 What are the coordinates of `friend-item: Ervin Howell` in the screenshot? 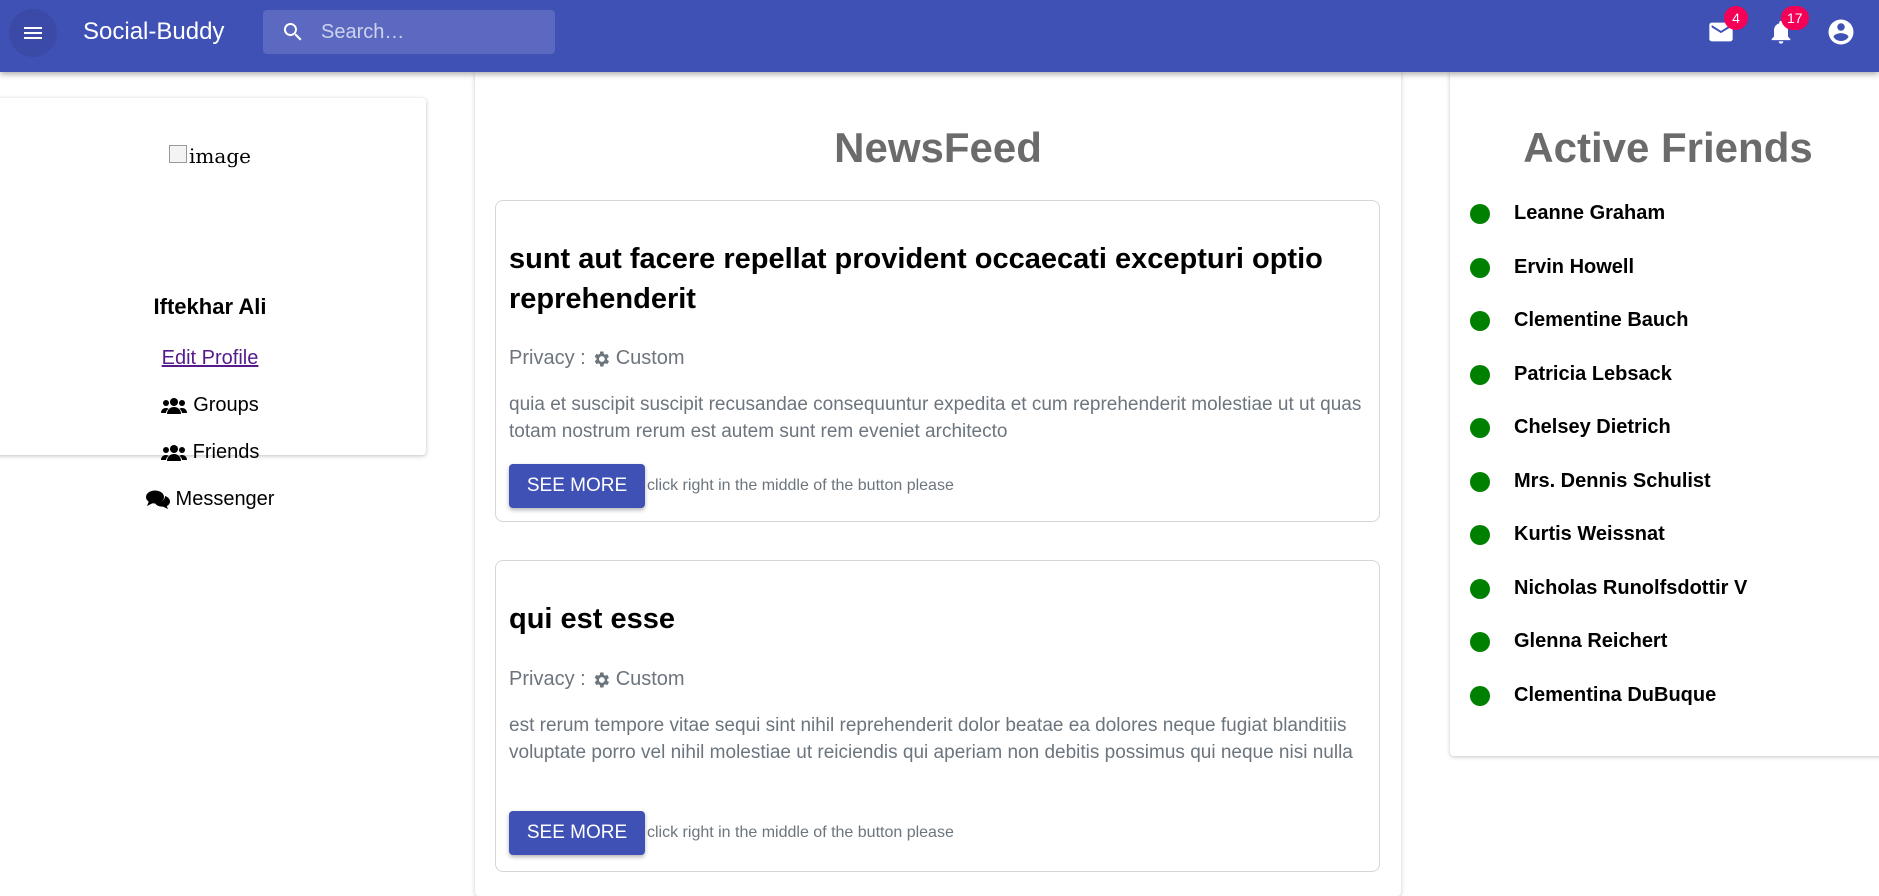 It's located at (1552, 267).